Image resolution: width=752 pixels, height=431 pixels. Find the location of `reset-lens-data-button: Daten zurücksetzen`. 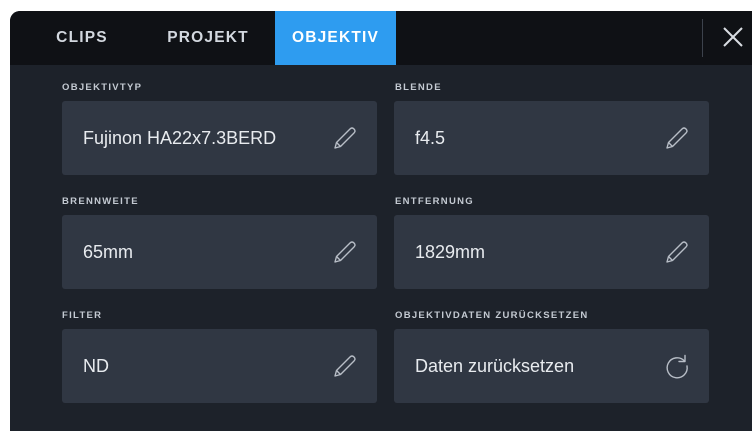

reset-lens-data-button: Daten zurücksetzen is located at coordinates (551, 366).